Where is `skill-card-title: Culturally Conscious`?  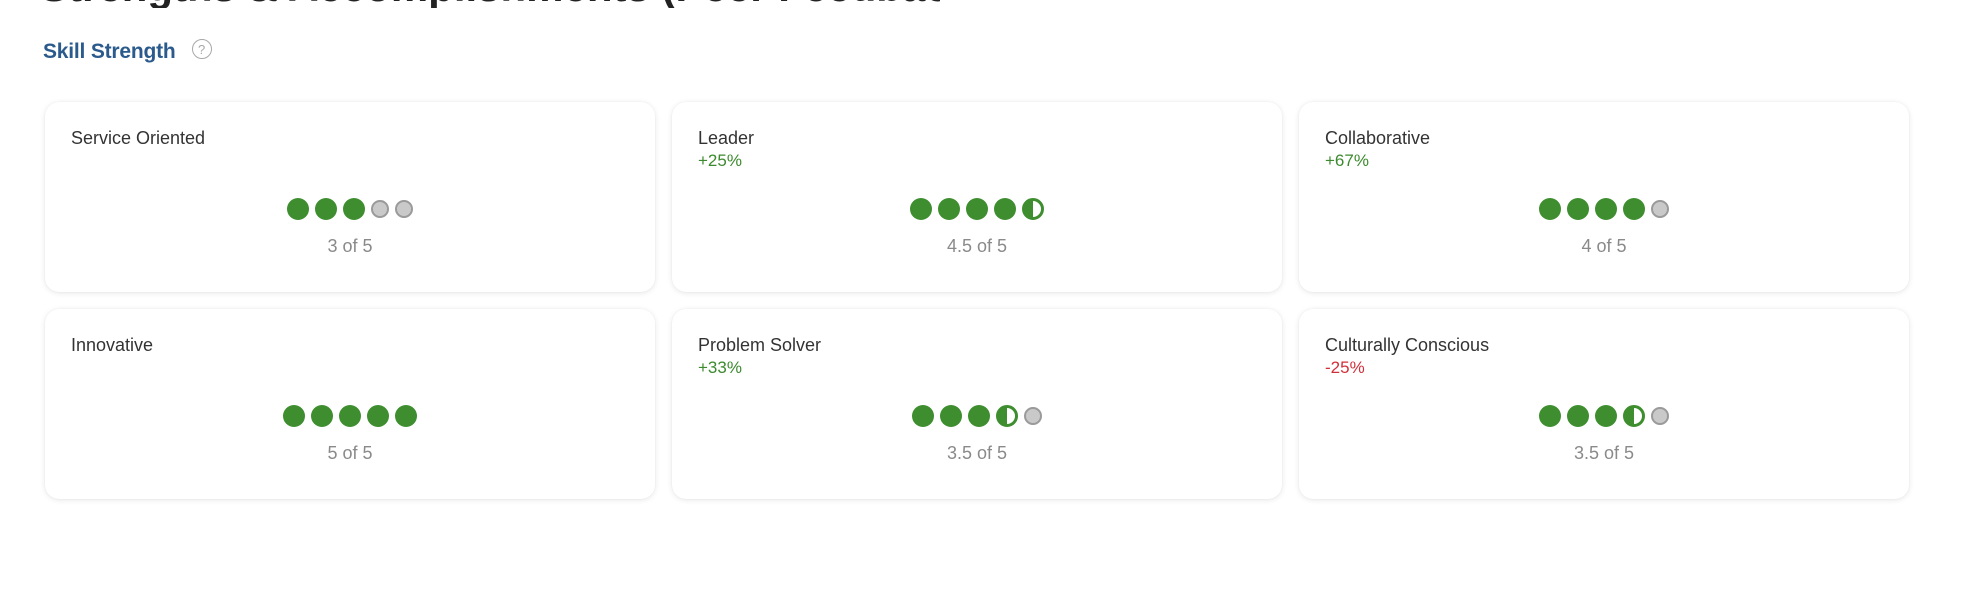
skill-card-title: Culturally Conscious is located at coordinates (1407, 345).